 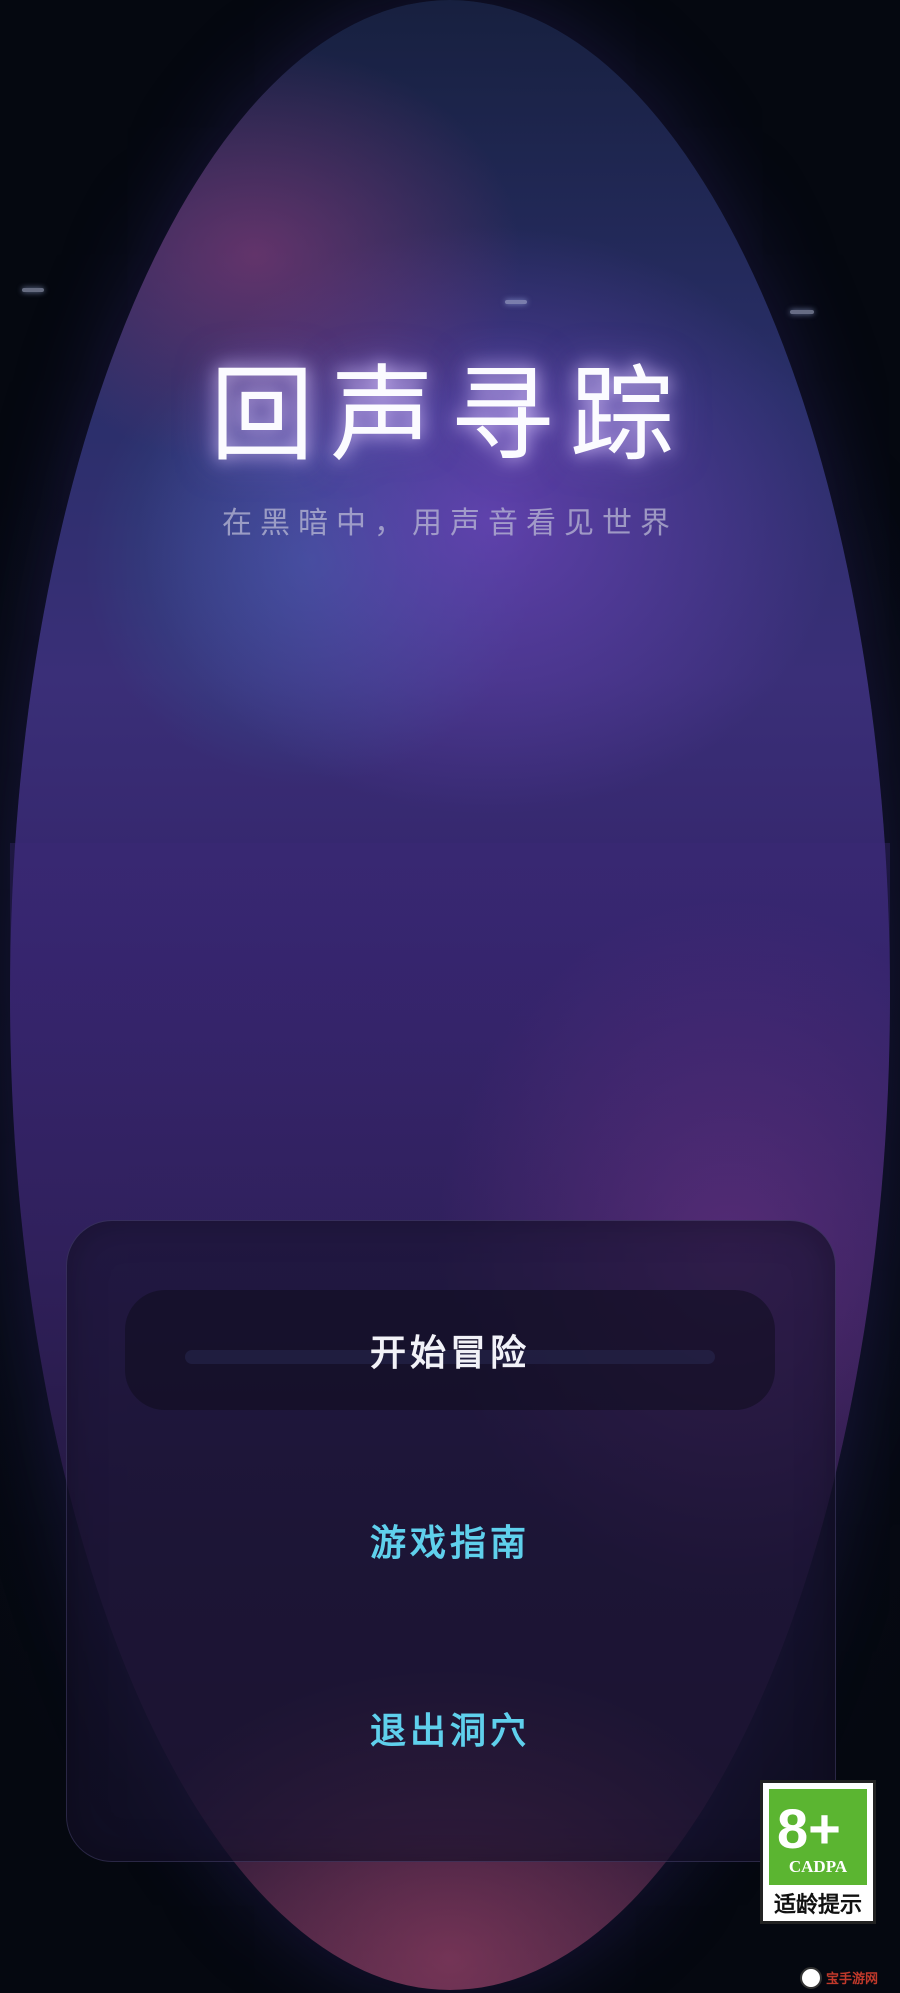 I want to click on age-rating-green-box: 8+ CADPA, so click(x=818, y=1837).